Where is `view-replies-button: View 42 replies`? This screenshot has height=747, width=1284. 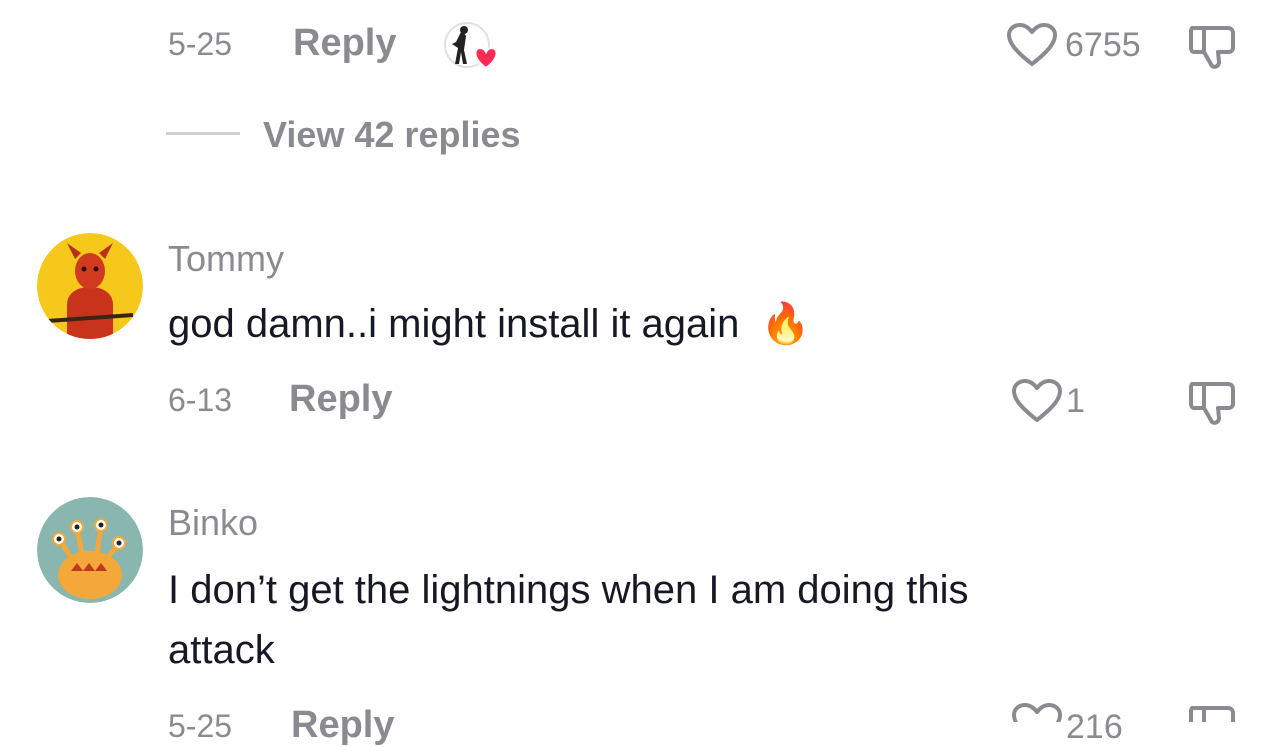 view-replies-button: View 42 replies is located at coordinates (392, 135).